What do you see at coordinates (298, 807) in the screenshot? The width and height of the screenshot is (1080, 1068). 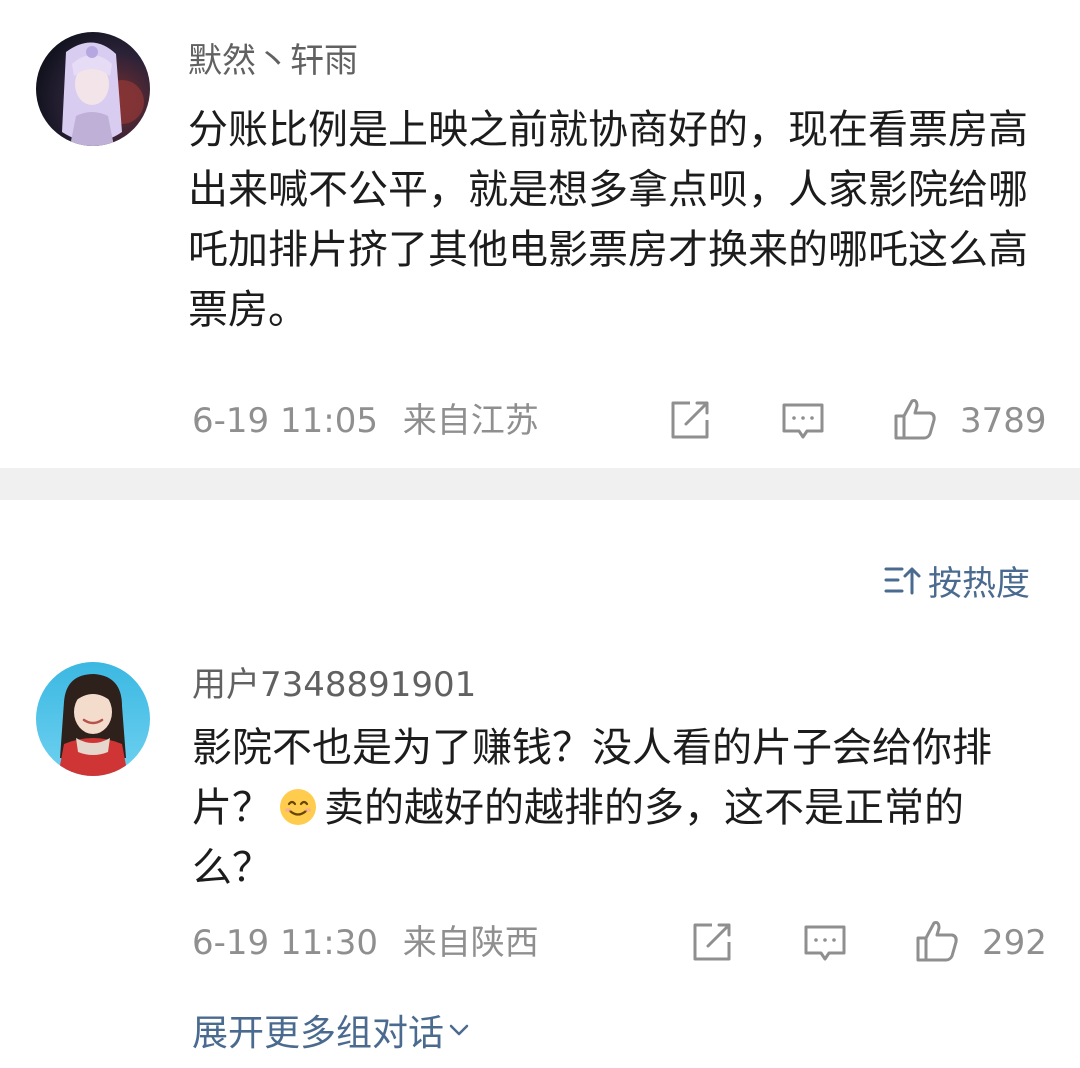 I see `smile-emoji-icon` at bounding box center [298, 807].